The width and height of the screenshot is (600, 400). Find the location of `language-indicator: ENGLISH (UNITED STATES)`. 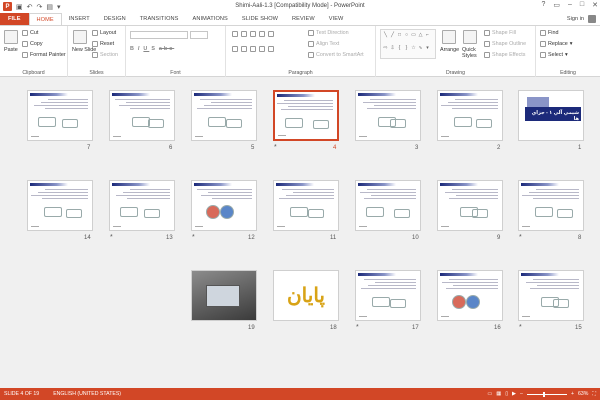

language-indicator: ENGLISH (UNITED STATES) is located at coordinates (87, 394).